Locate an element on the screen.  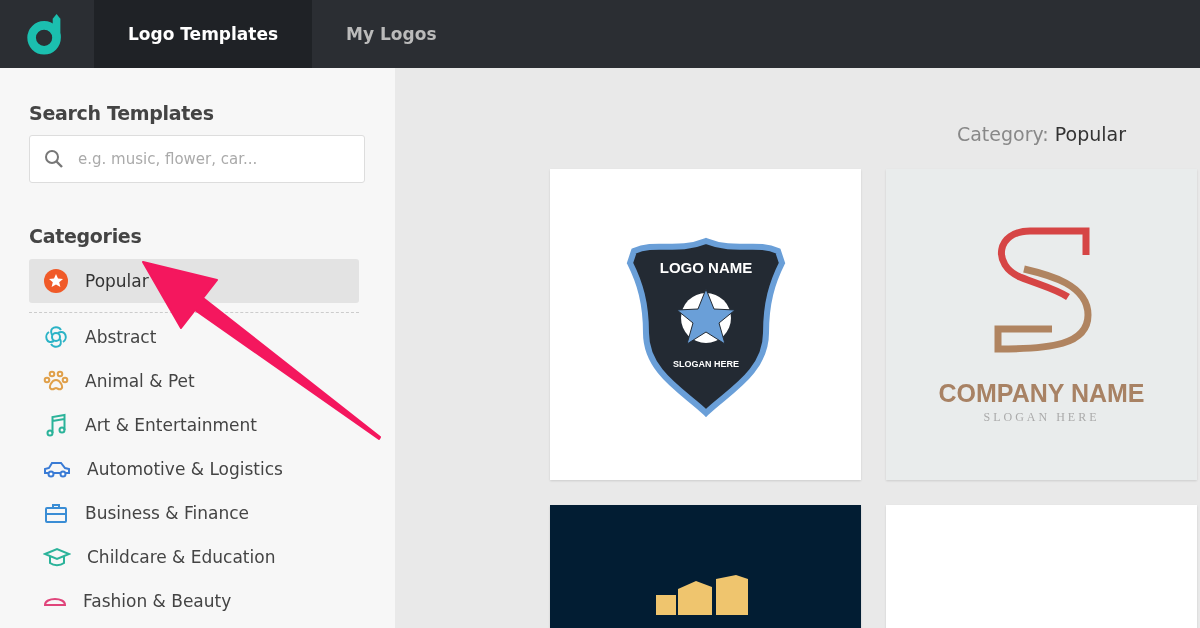
nav-tab: My Logos is located at coordinates (391, 34).